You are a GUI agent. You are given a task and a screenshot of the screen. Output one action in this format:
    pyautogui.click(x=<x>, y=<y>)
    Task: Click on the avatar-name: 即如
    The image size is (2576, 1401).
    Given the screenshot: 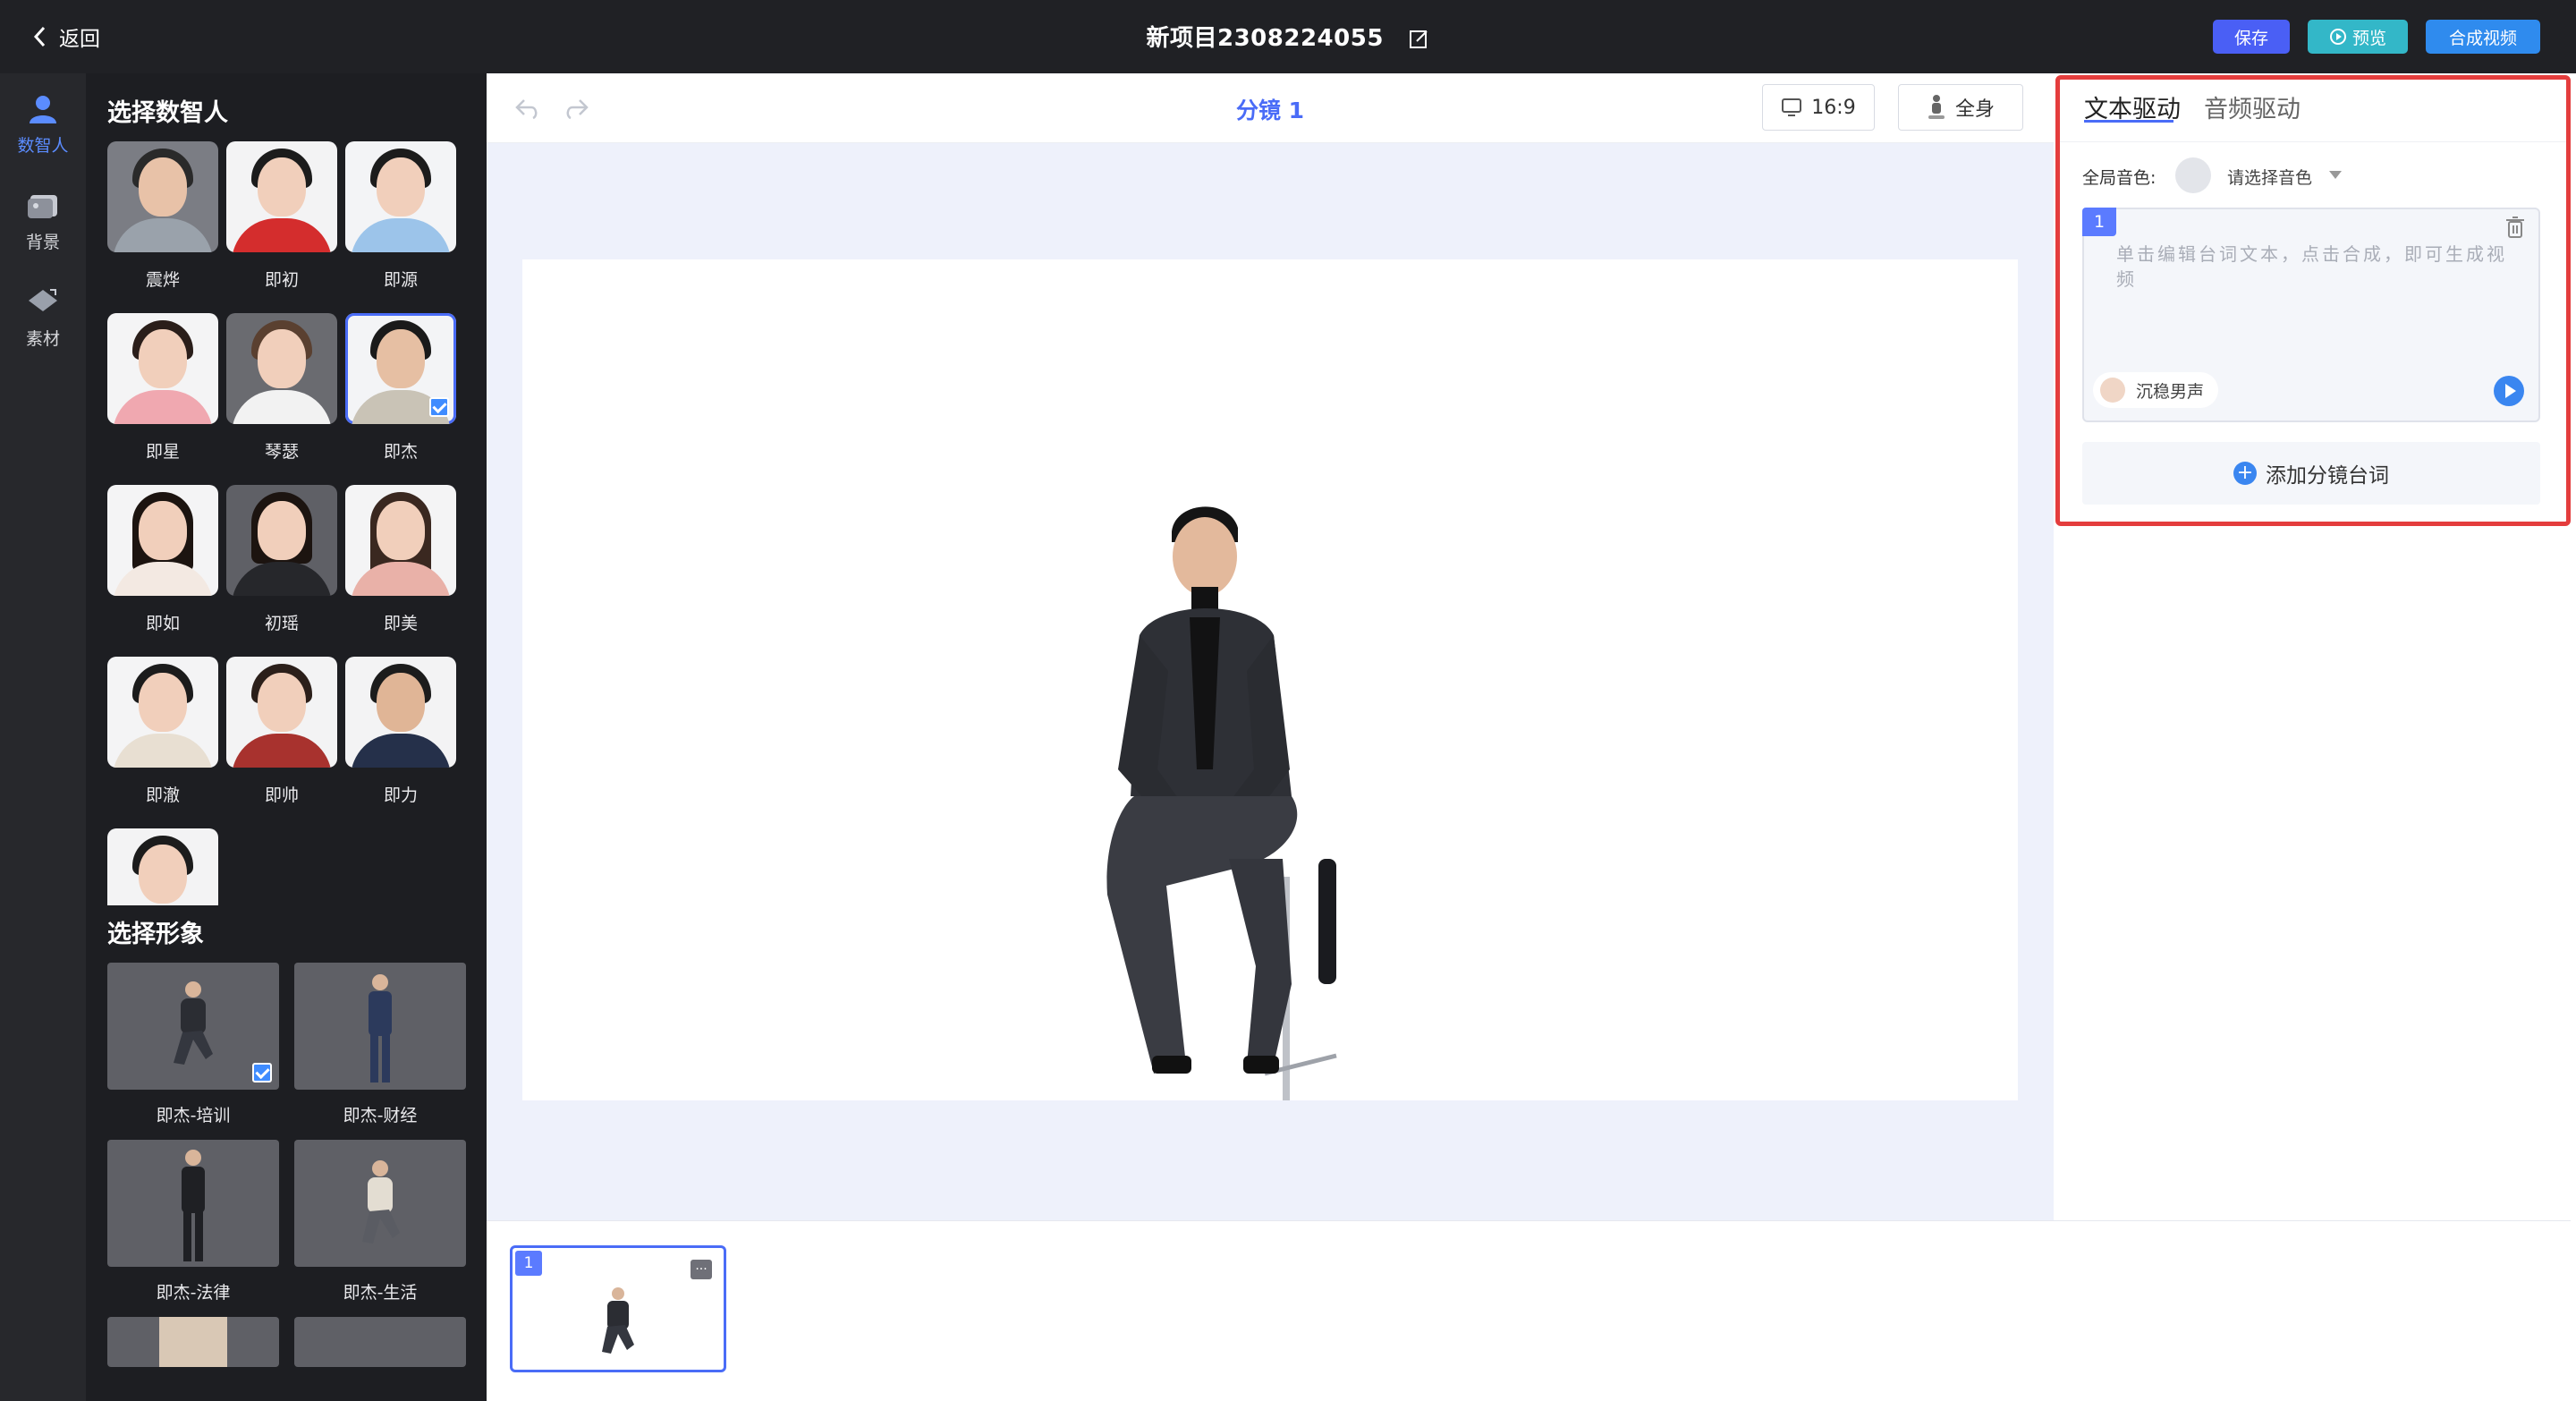 What is the action you would take?
    pyautogui.click(x=162, y=623)
    